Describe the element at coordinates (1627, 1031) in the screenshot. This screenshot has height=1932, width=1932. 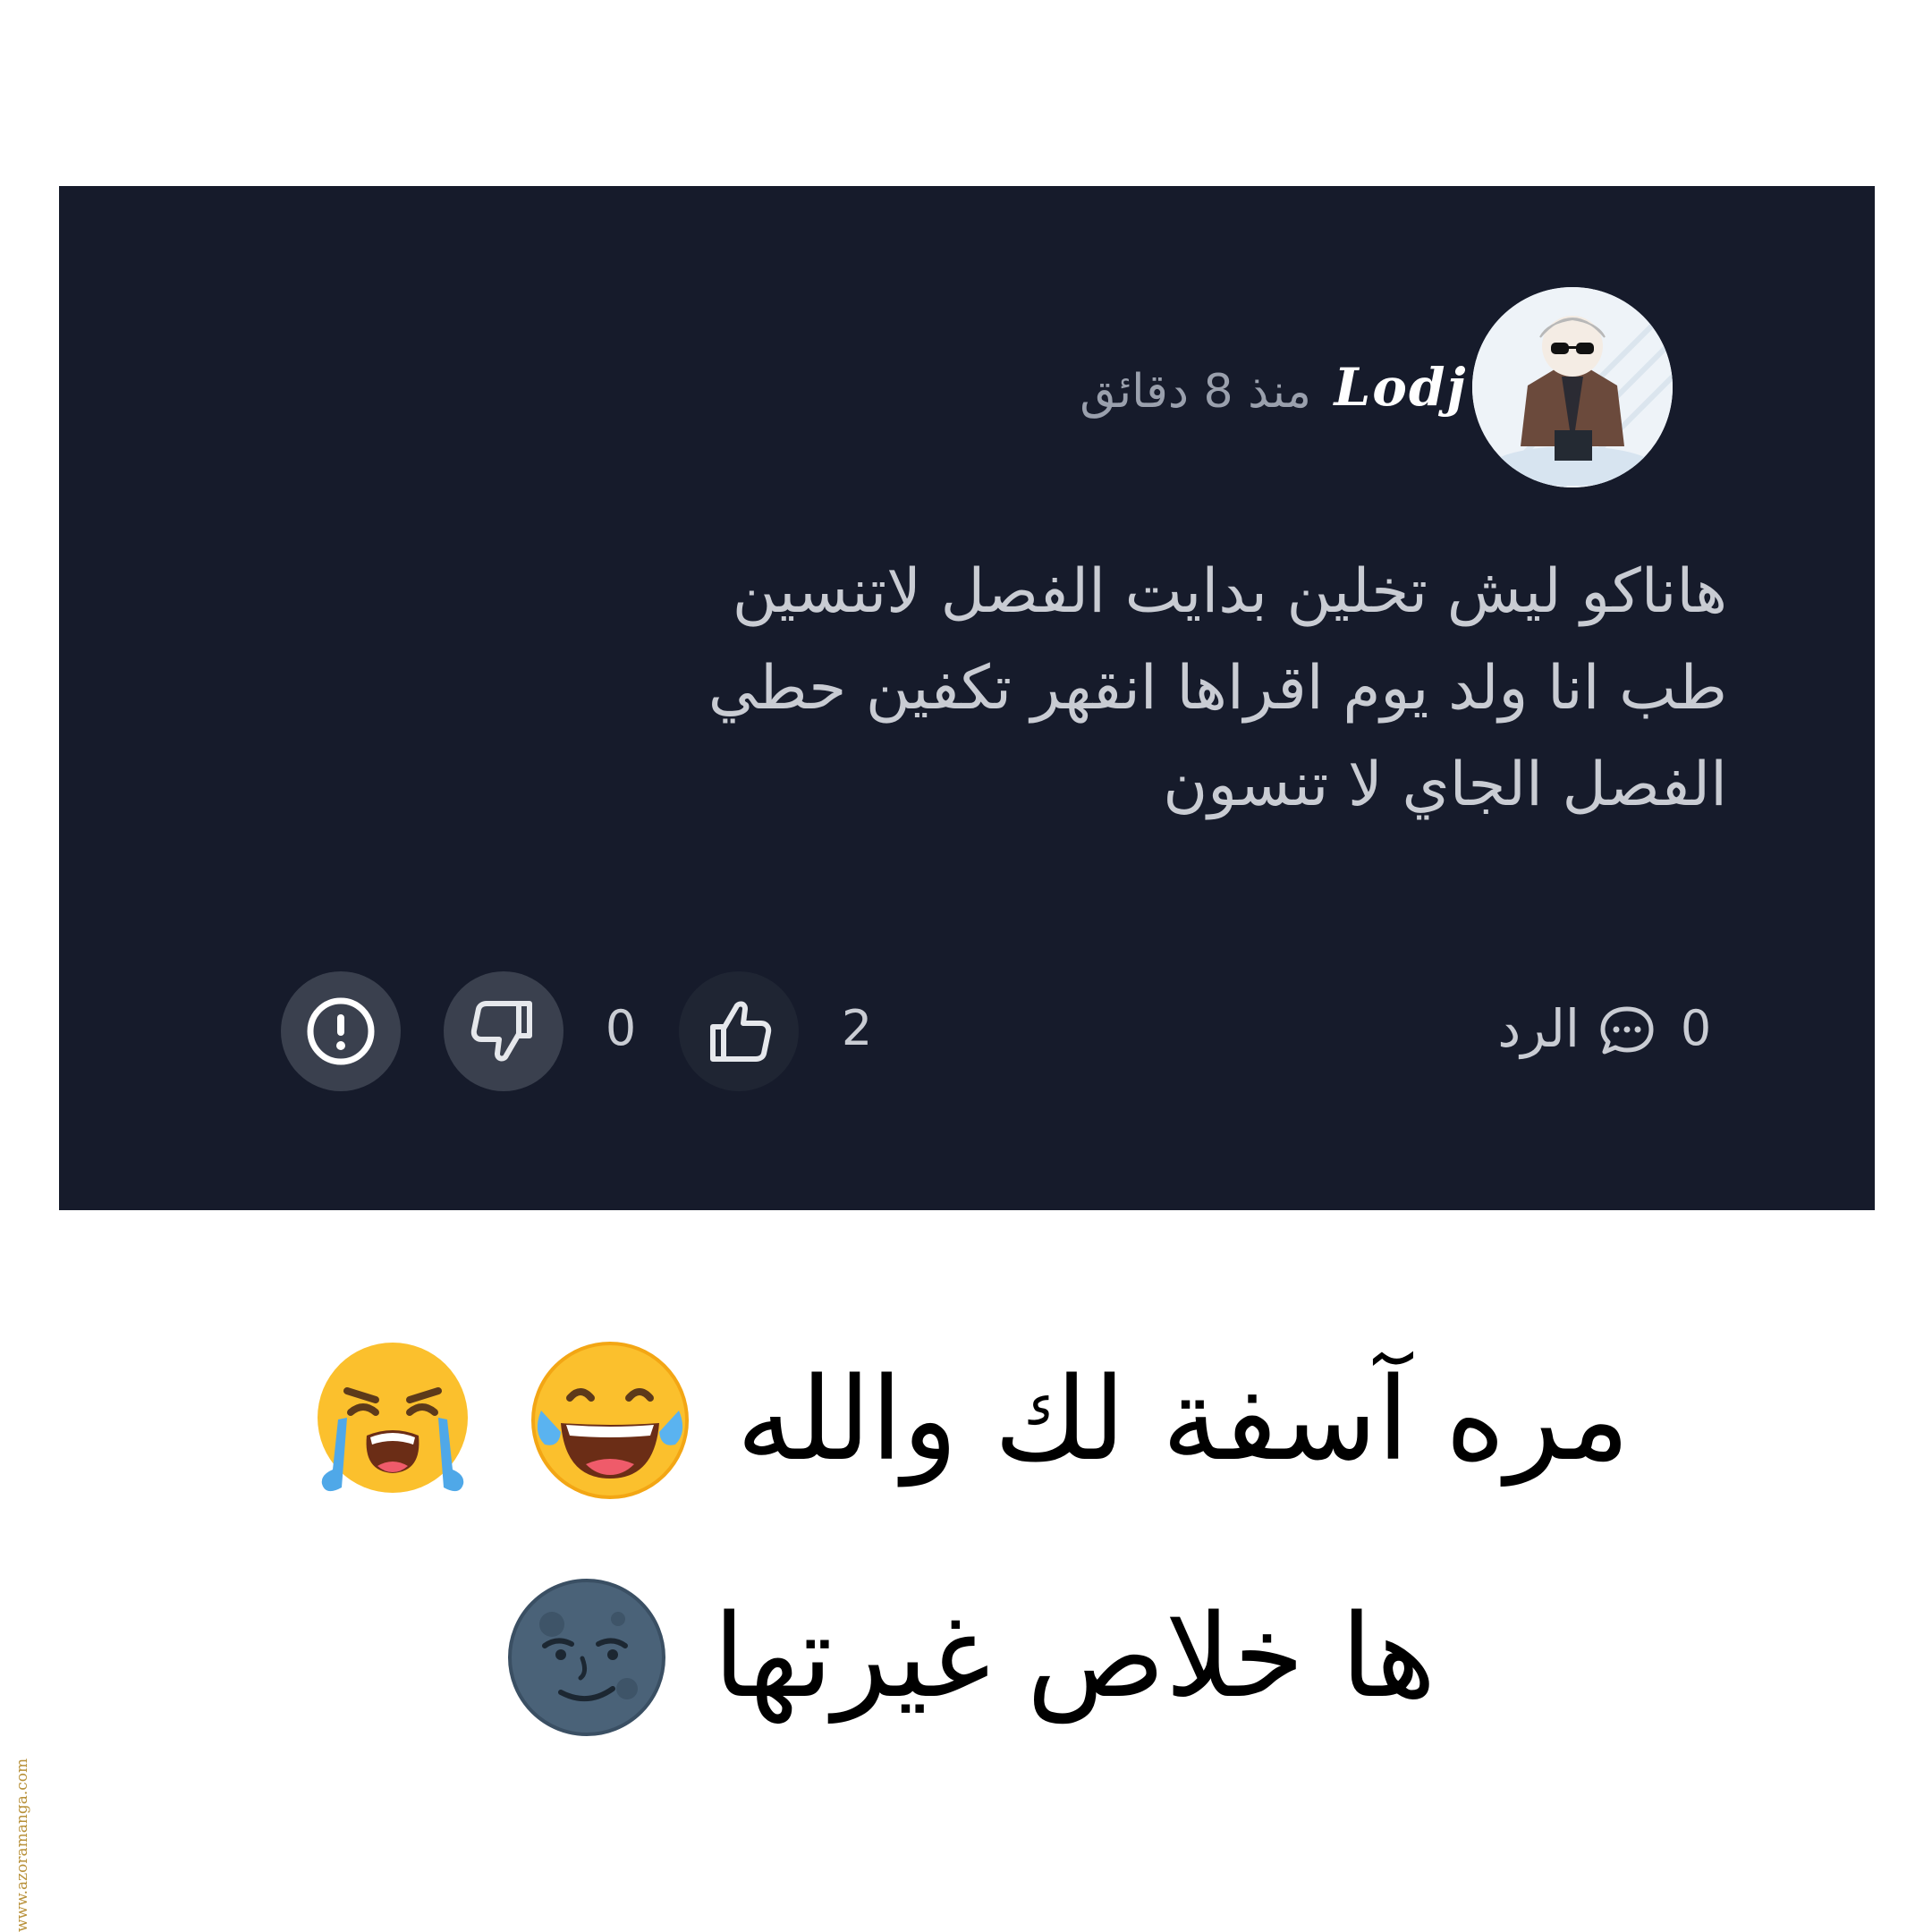
I see `comment-bubble-icon` at that location.